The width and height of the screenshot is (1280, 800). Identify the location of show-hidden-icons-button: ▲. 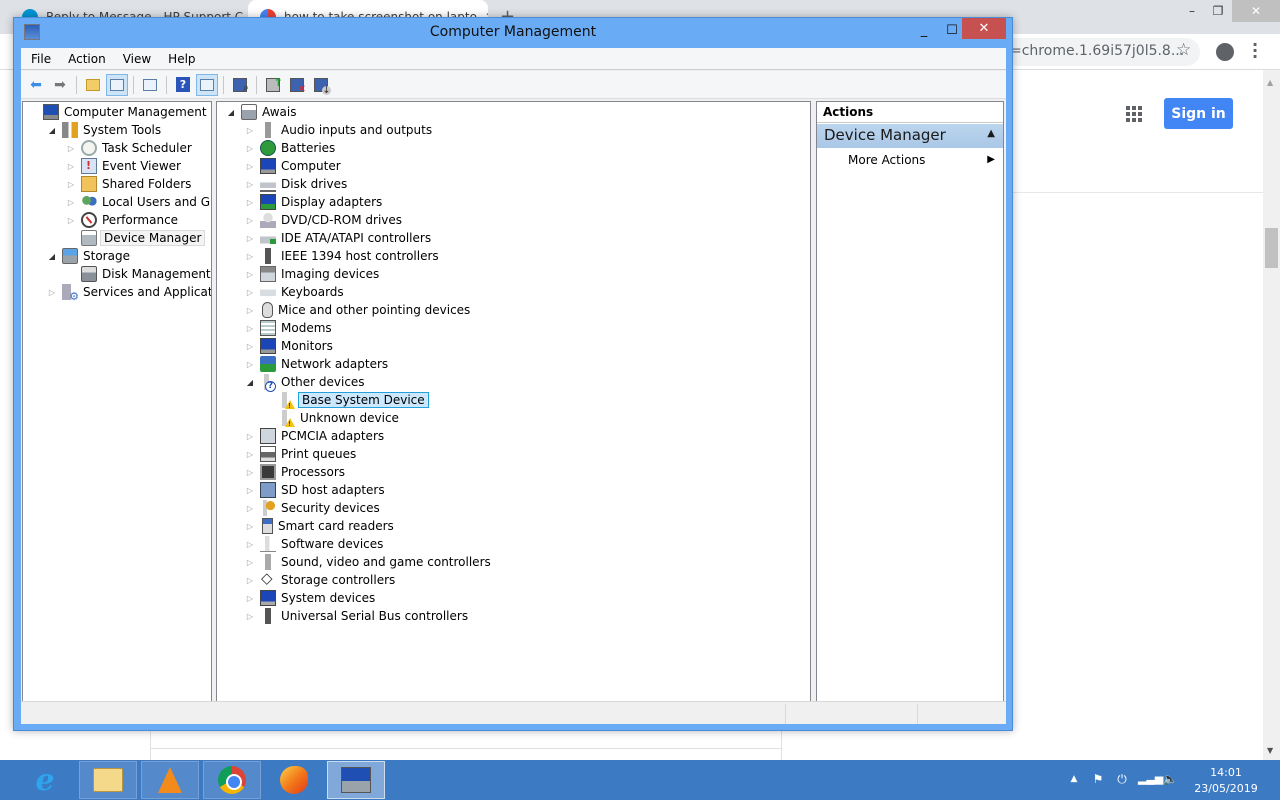
(1074, 782).